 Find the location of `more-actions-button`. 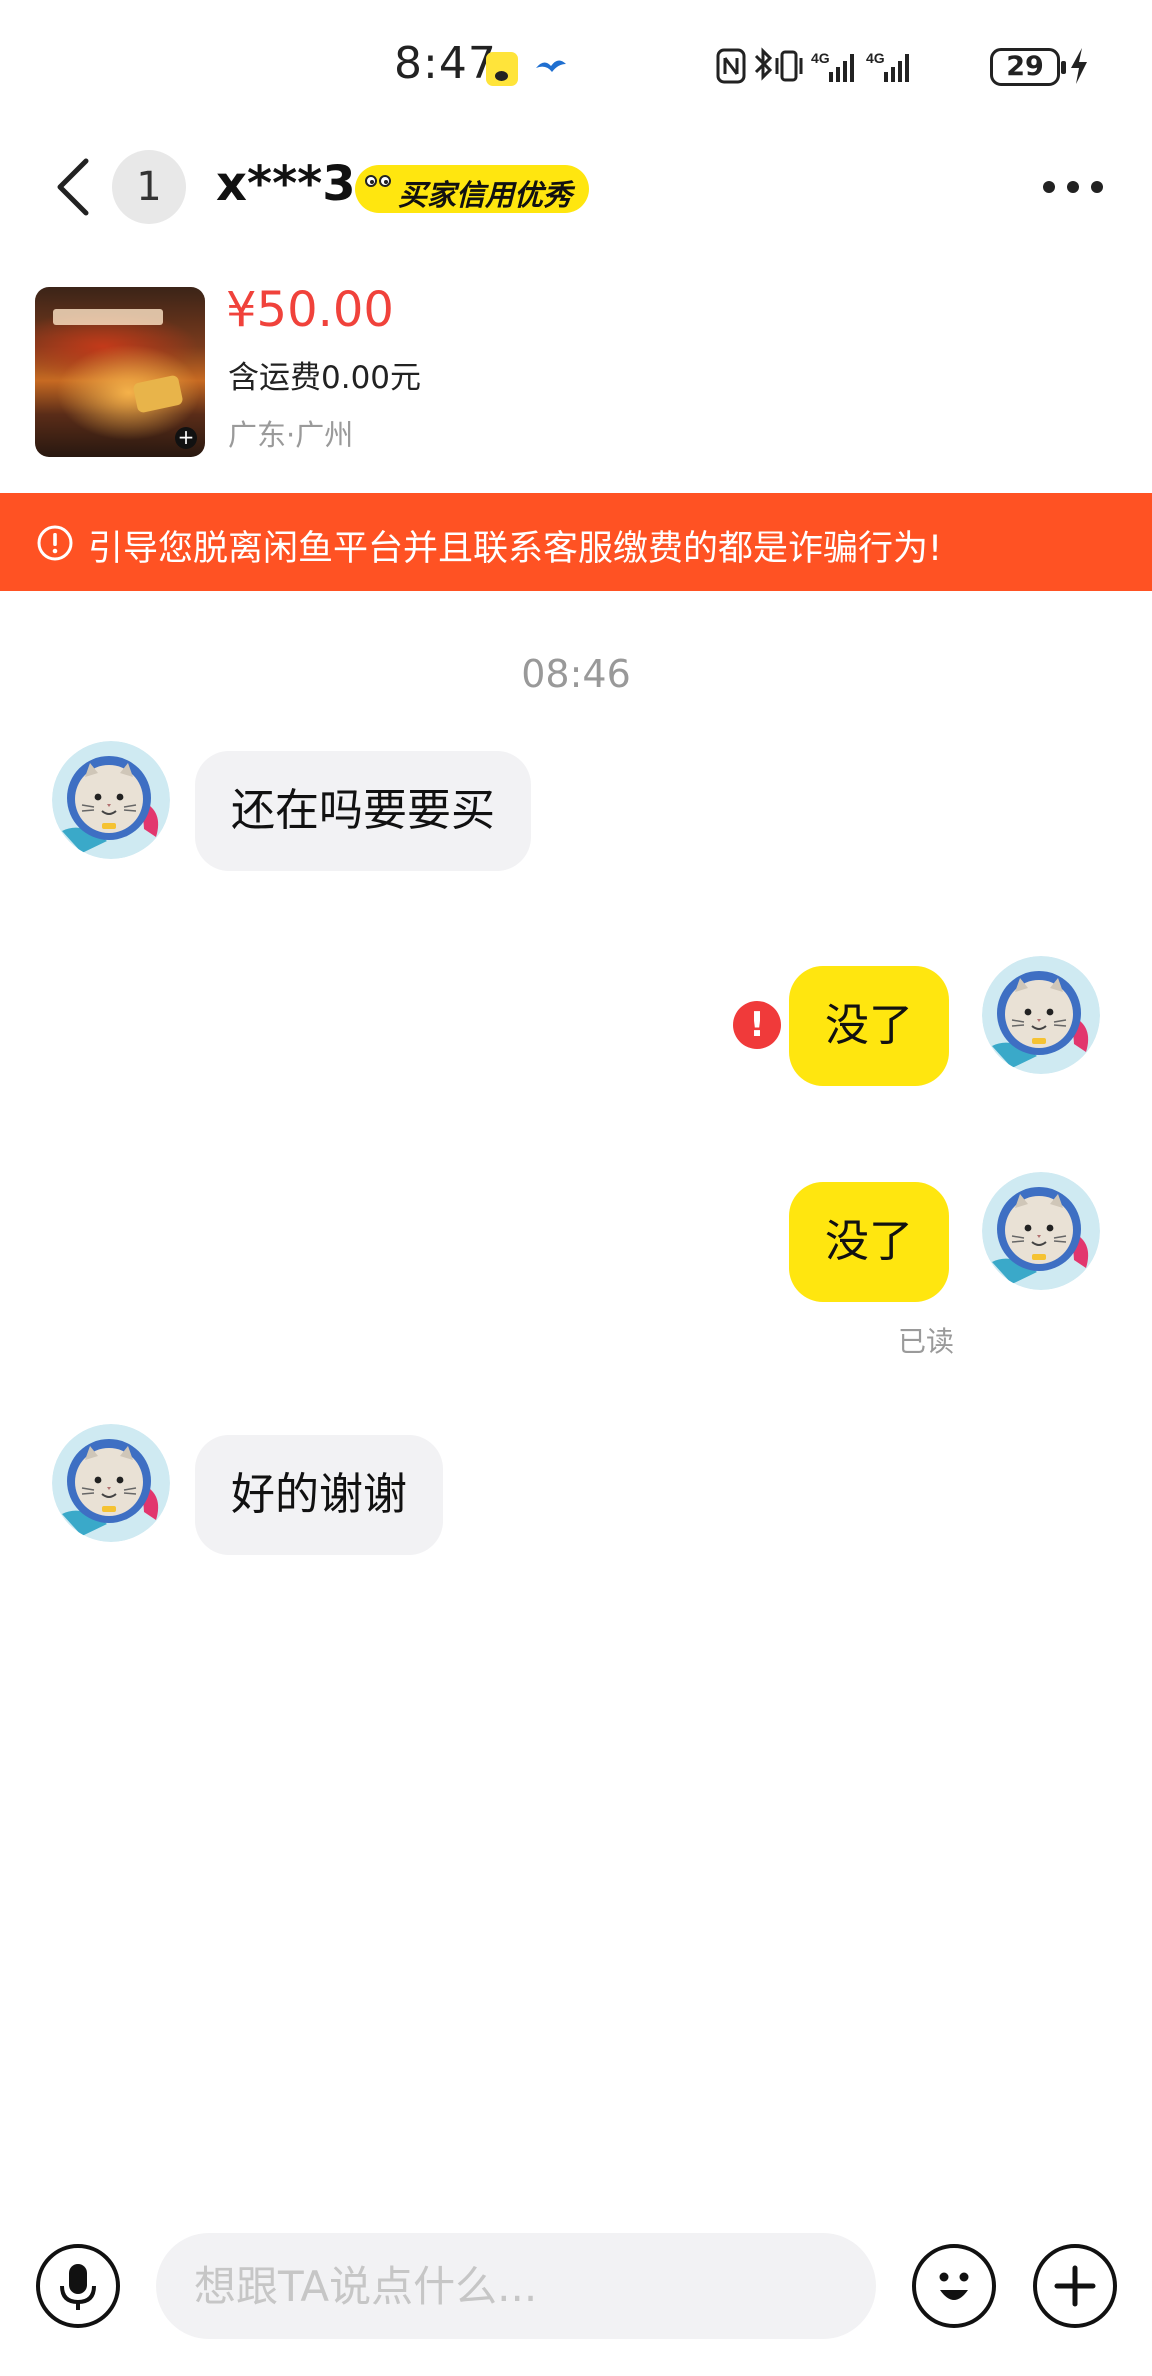

more-actions-button is located at coordinates (1075, 2286).